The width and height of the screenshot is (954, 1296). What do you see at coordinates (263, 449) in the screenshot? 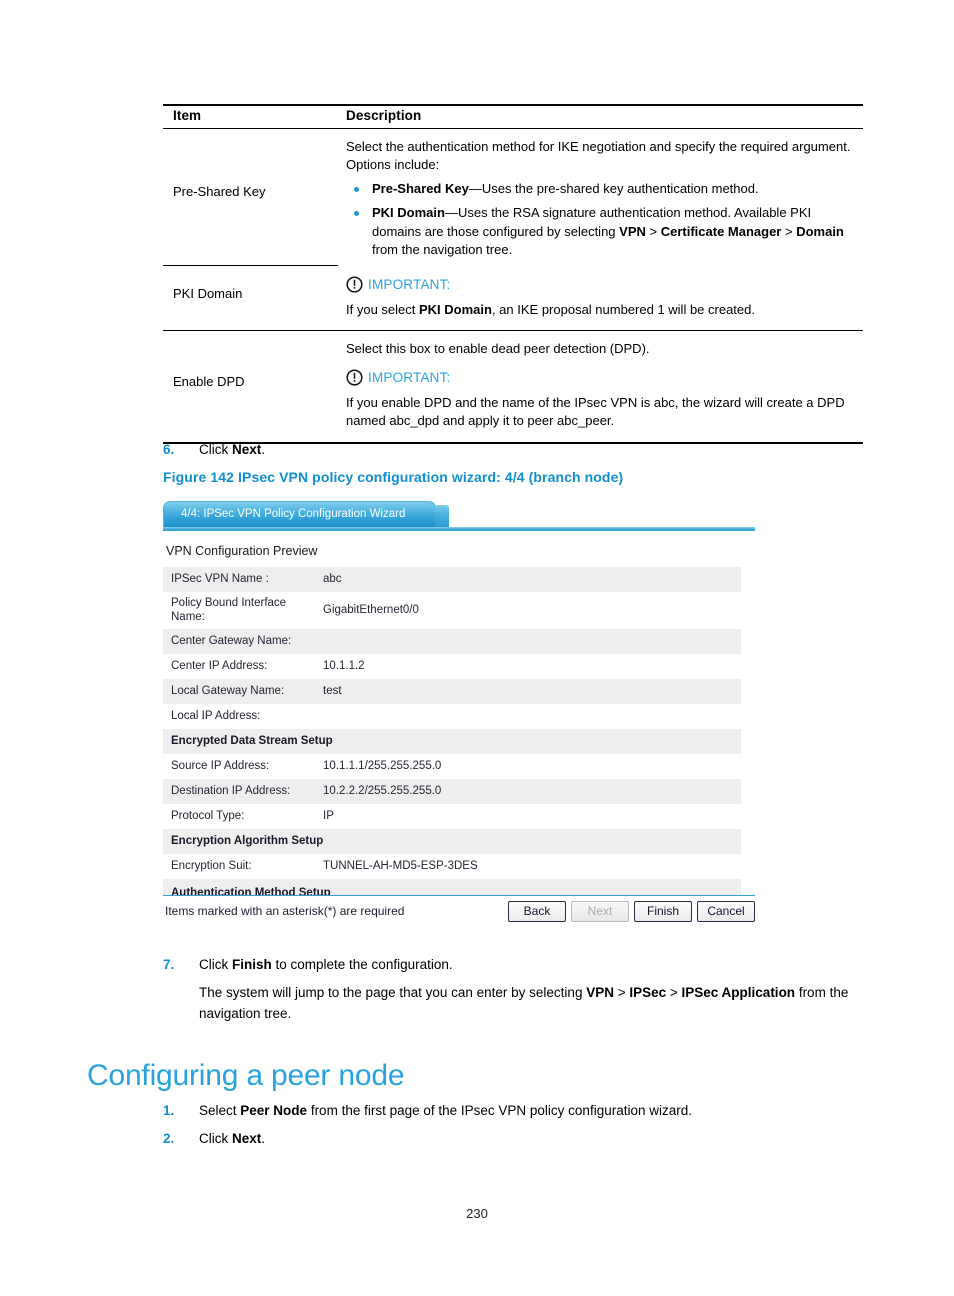
I see `step-text-after: .` at bounding box center [263, 449].